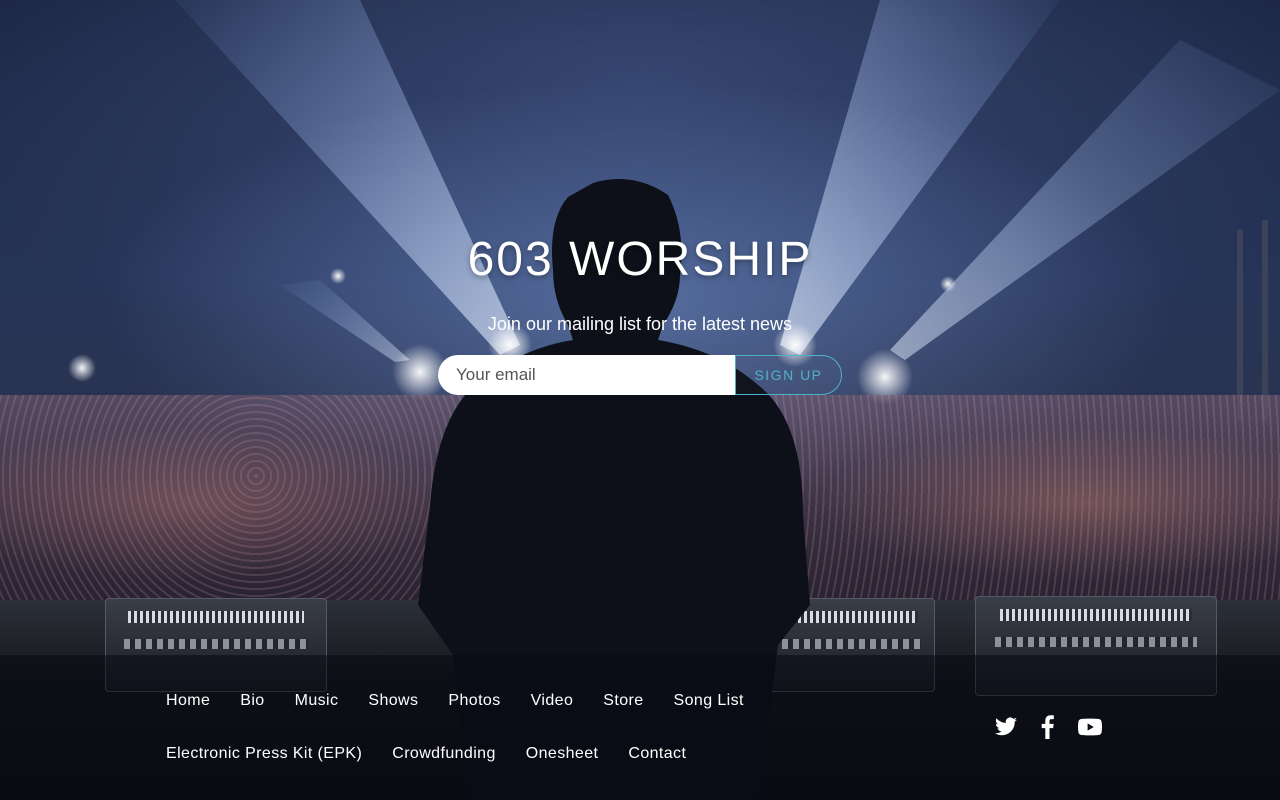  I want to click on nav-link-song-list: Song List, so click(709, 701).